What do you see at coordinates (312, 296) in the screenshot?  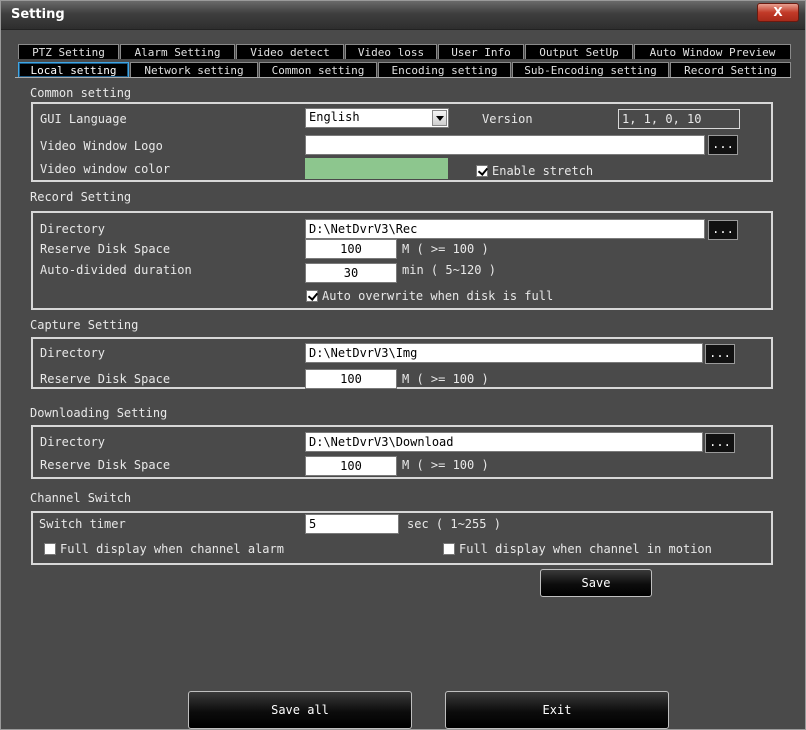 I see `overwrite-checkbox` at bounding box center [312, 296].